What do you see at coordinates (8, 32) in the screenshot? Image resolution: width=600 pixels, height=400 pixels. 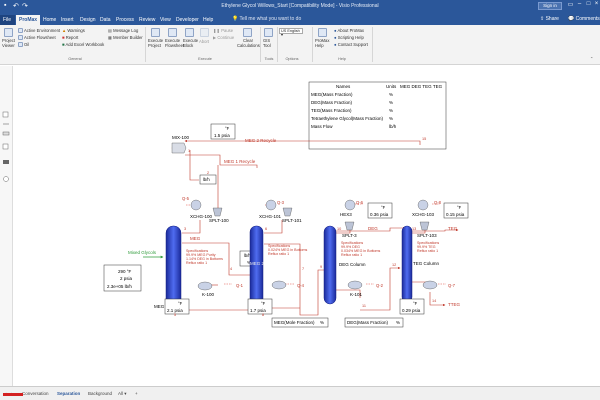 I see `project-viewer-icon` at bounding box center [8, 32].